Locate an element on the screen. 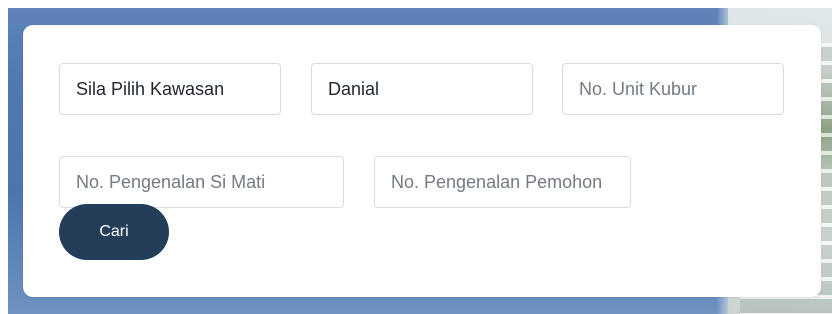  applicant-id-input: No. Pengenalan Pemohon is located at coordinates (502, 182).